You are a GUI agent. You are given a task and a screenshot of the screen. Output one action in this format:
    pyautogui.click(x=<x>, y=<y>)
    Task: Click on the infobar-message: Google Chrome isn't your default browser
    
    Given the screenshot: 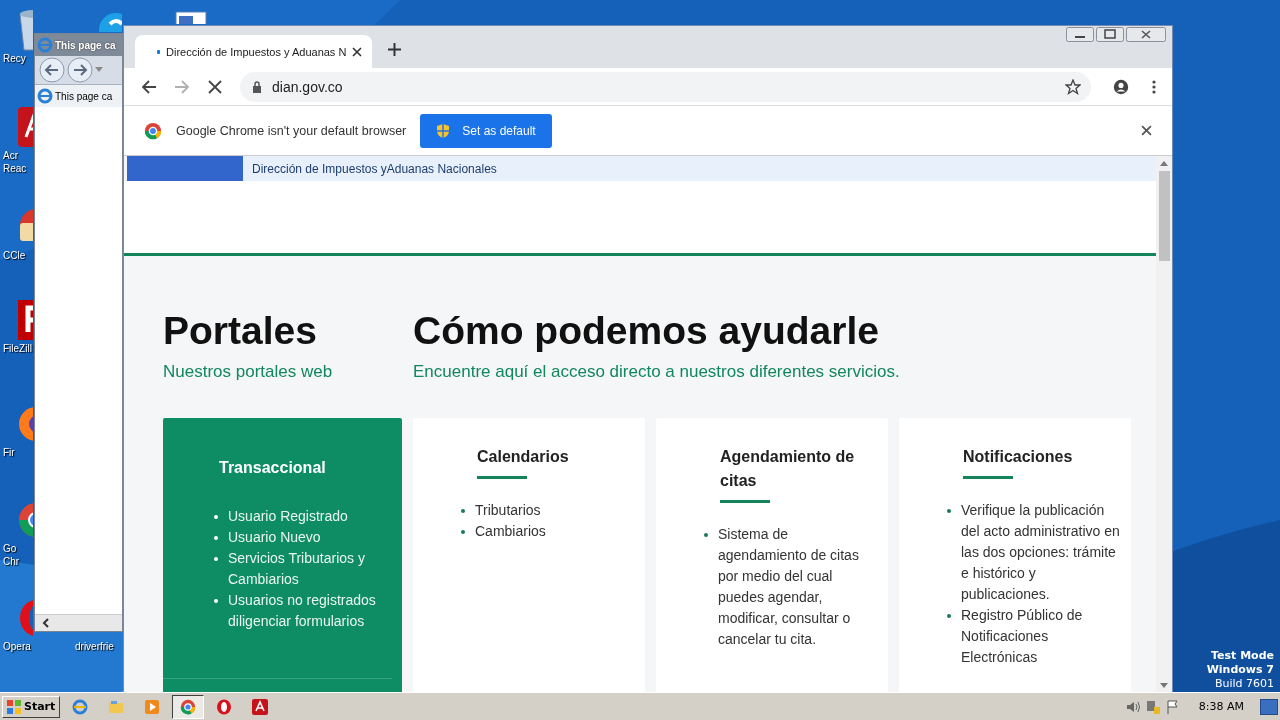 What is the action you would take?
    pyautogui.click(x=291, y=130)
    